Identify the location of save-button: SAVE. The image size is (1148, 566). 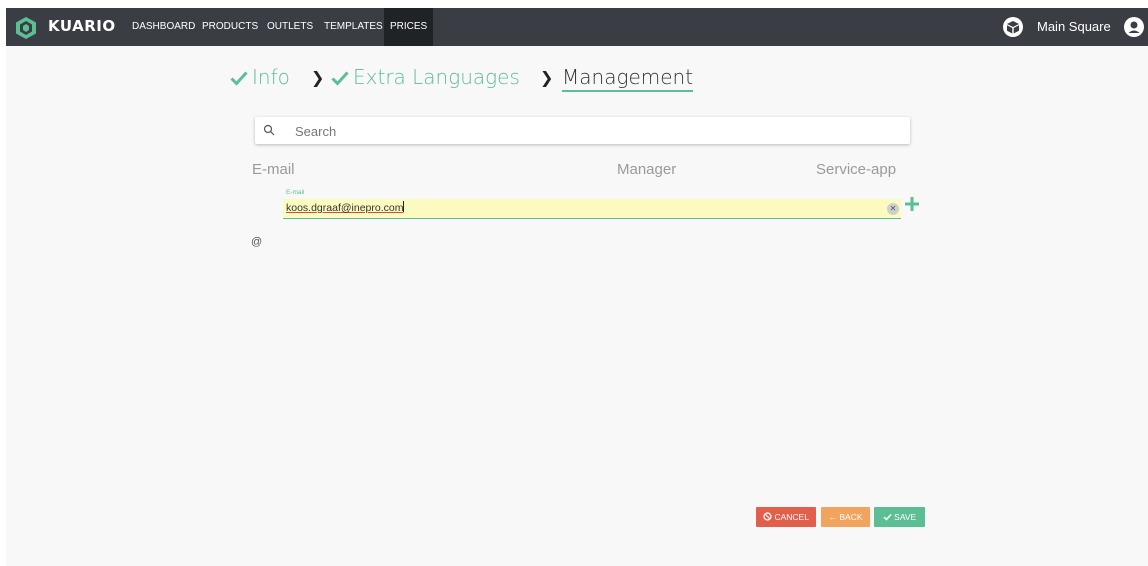
(899, 517).